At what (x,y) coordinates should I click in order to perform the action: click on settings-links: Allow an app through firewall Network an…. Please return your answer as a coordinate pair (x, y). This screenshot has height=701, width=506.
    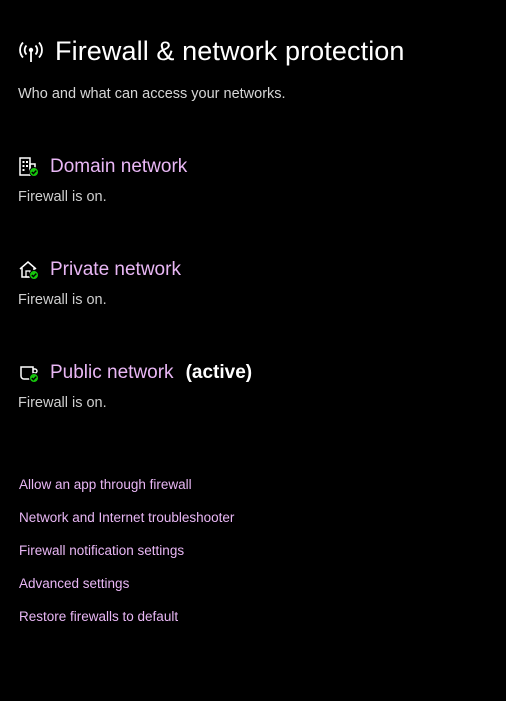
    Looking at the image, I should click on (126, 558).